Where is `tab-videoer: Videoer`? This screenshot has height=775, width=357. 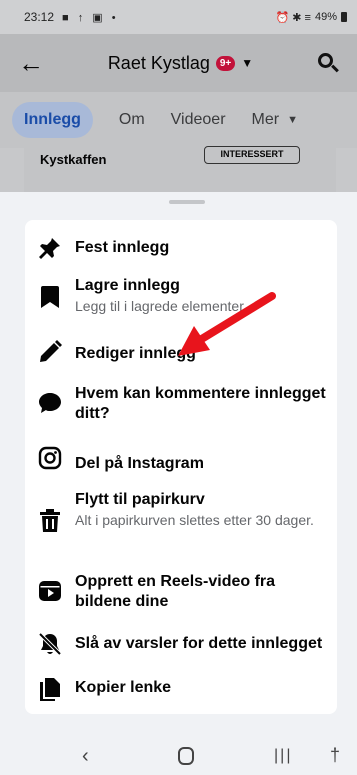
tab-videoer: Videoer is located at coordinates (198, 120).